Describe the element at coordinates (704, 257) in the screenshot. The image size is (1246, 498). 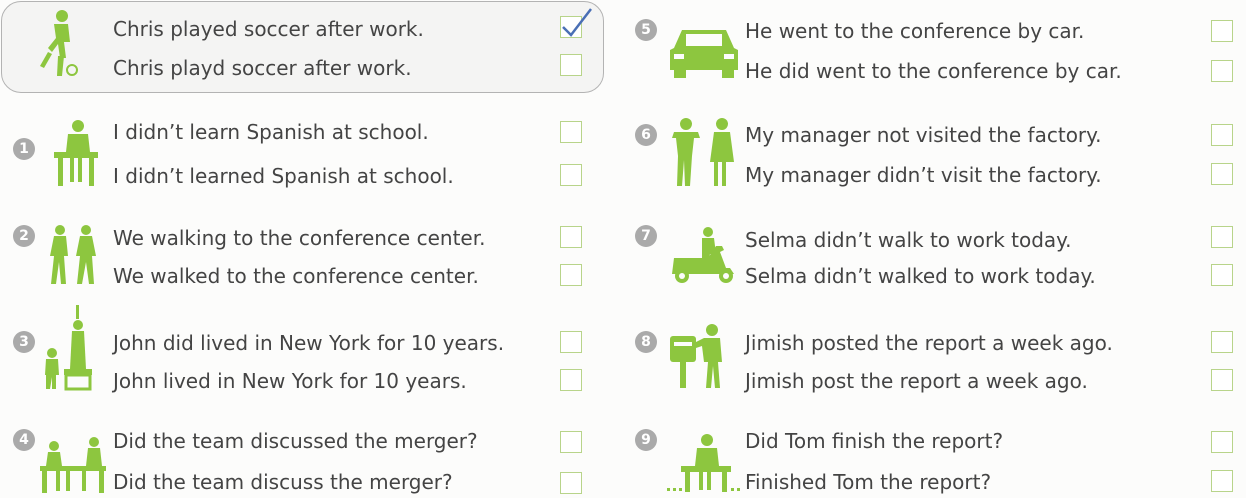
I see `scooter-icon` at that location.